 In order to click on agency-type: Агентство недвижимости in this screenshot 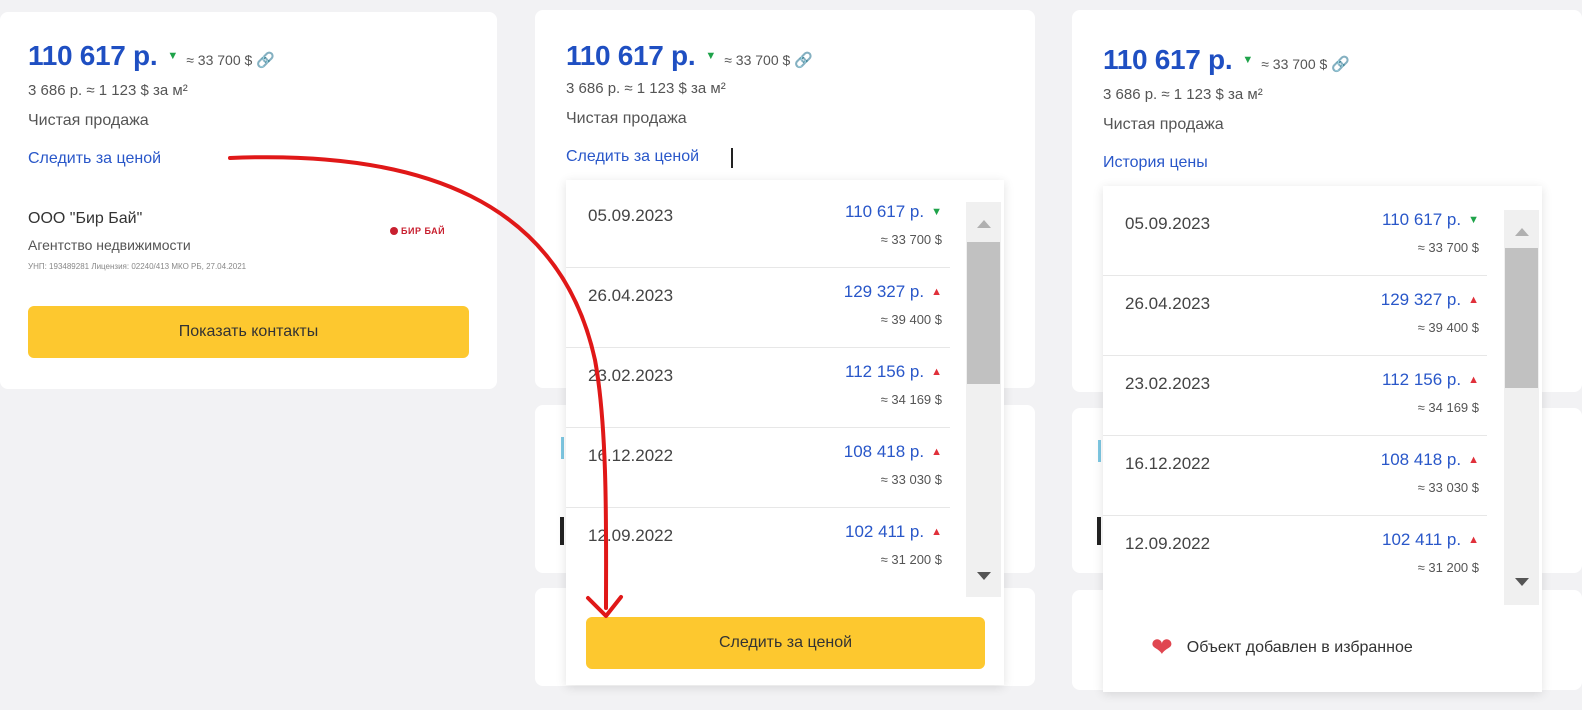, I will do `click(109, 245)`.